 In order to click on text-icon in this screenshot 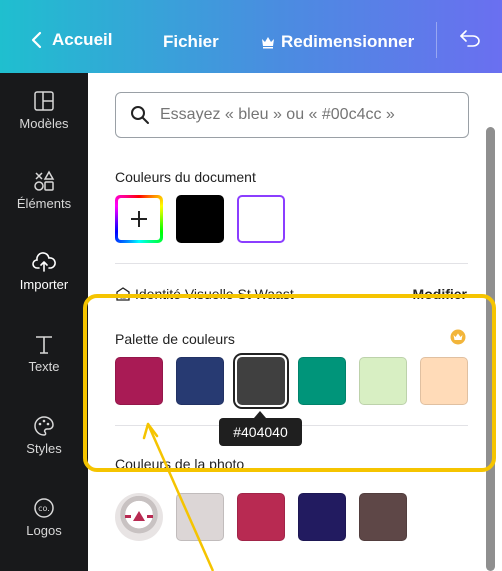, I will do `click(44, 345)`.